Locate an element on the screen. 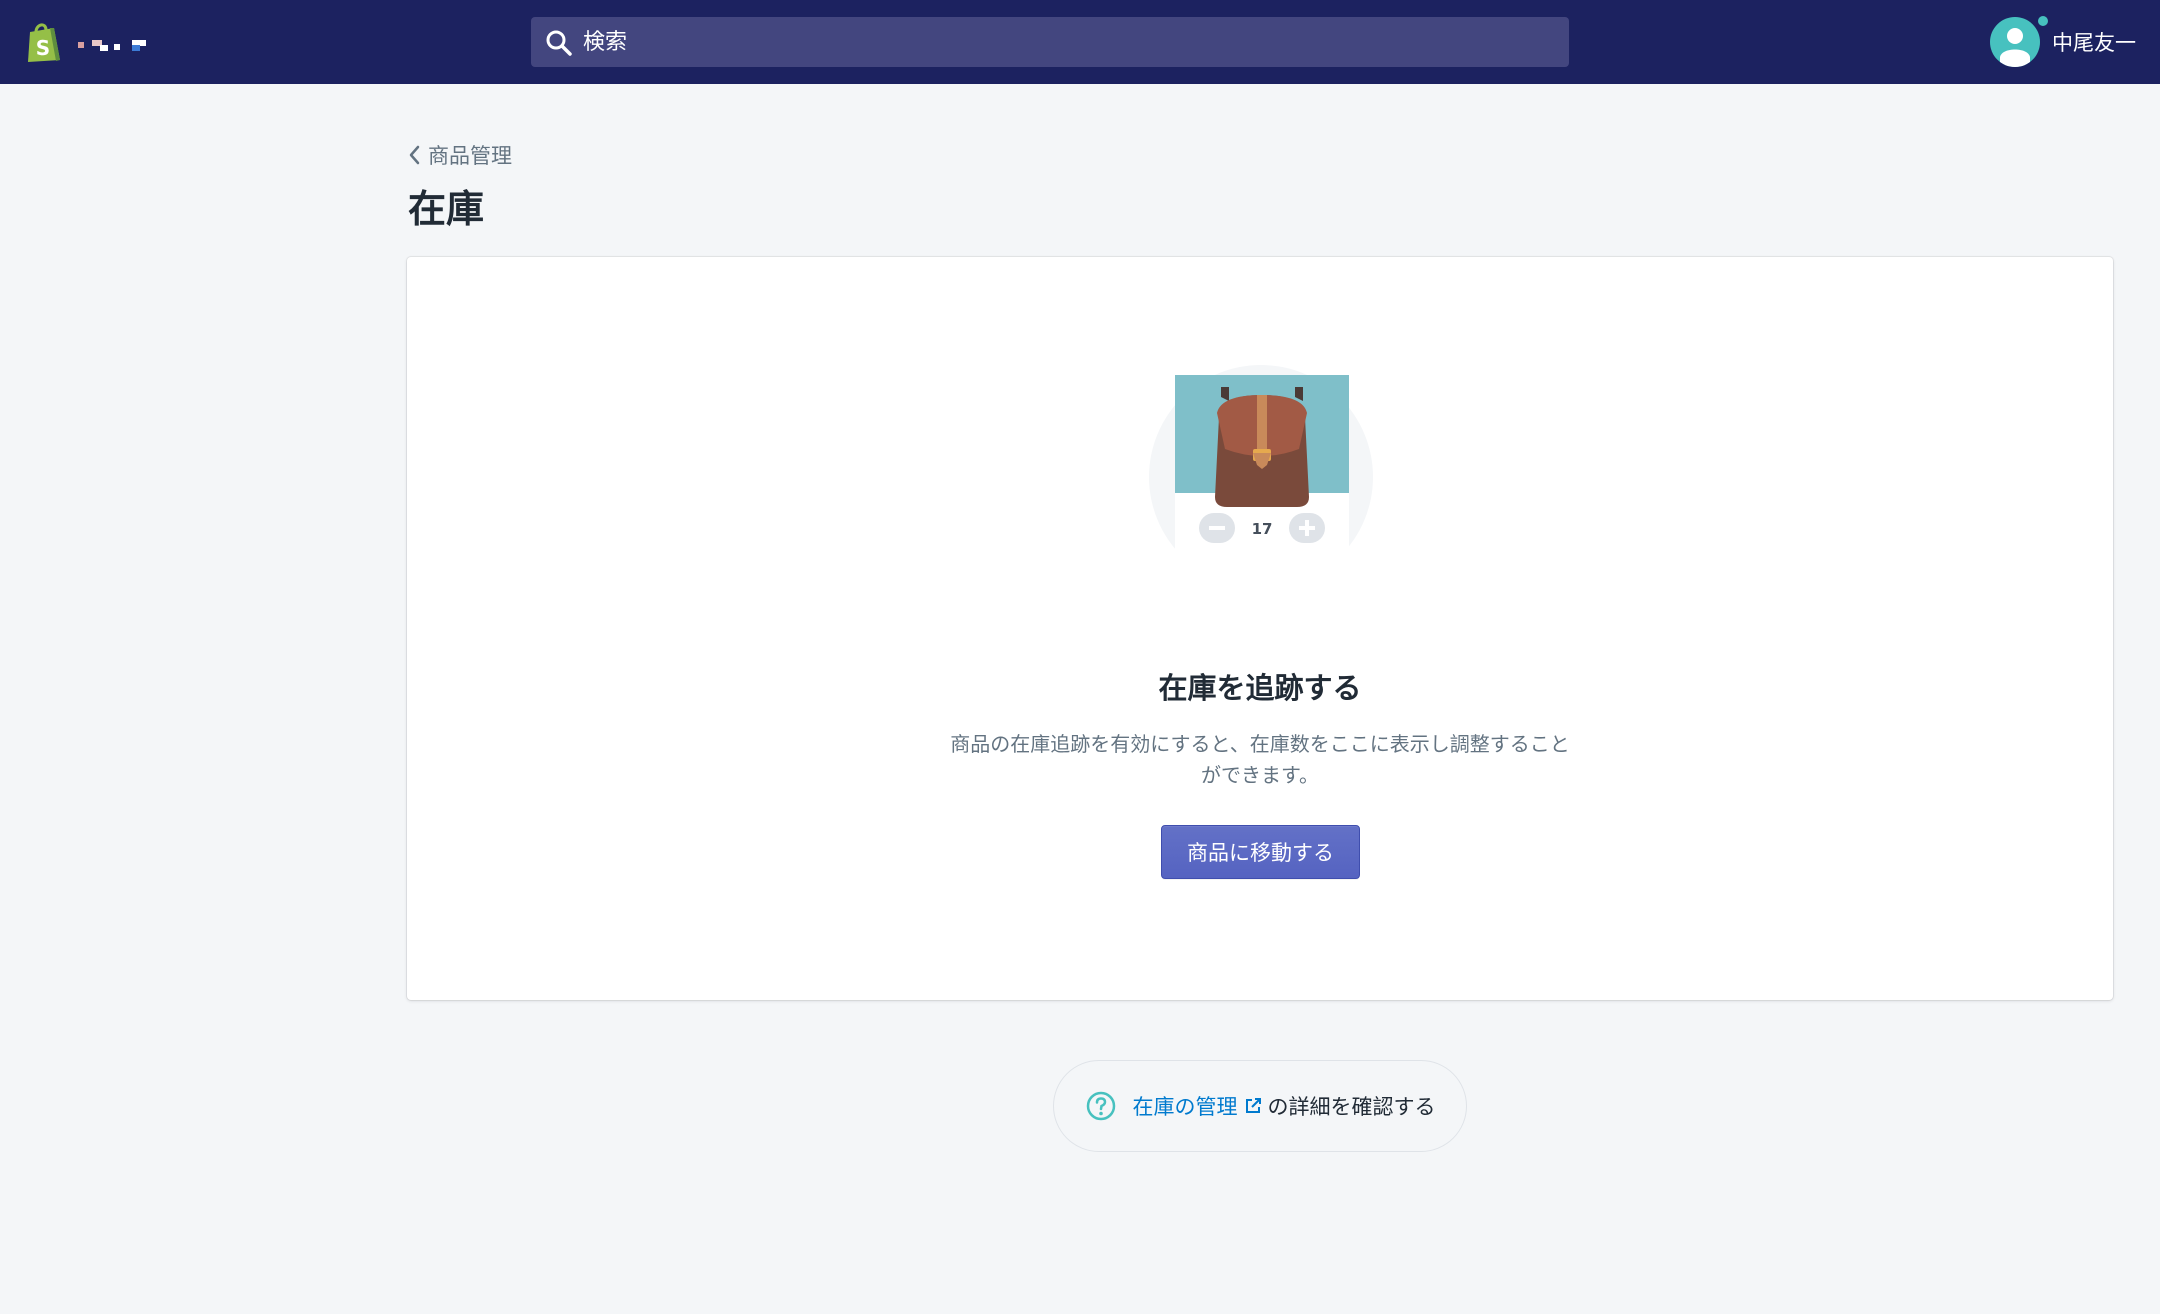  empty-state-heading: 在庫を追跡する is located at coordinates (1260, 688).